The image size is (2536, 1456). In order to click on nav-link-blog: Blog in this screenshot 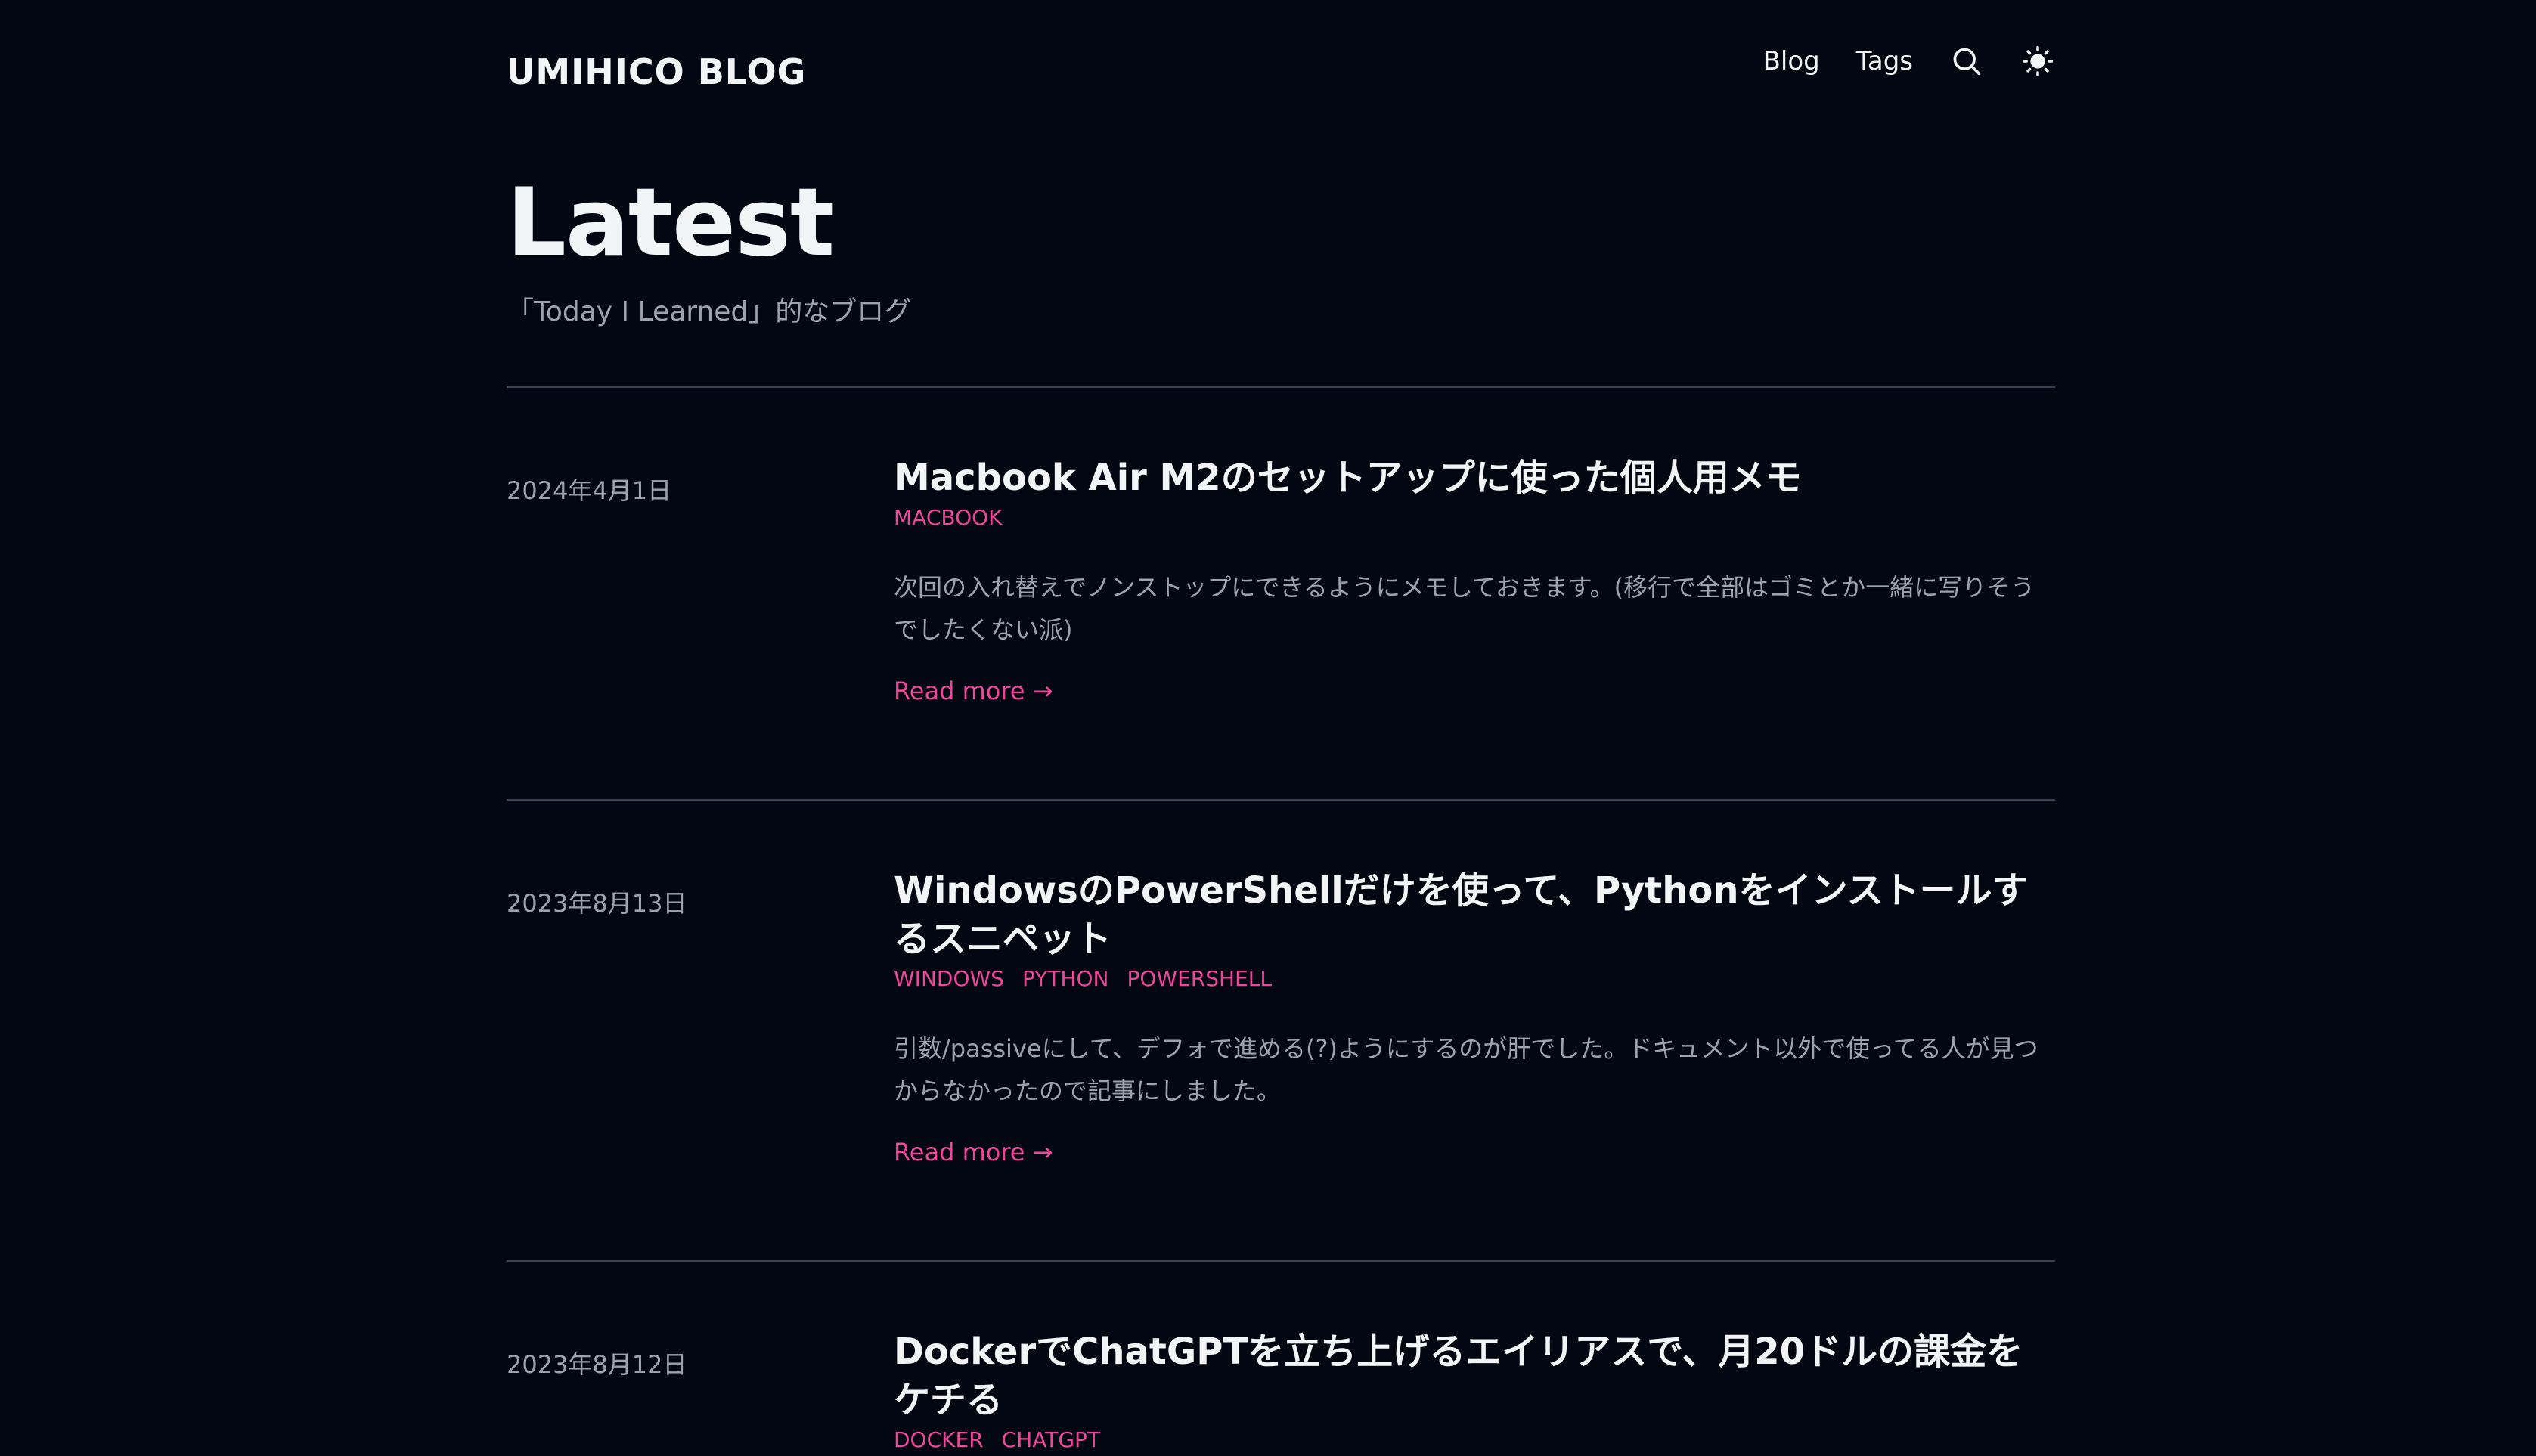, I will do `click(1791, 61)`.